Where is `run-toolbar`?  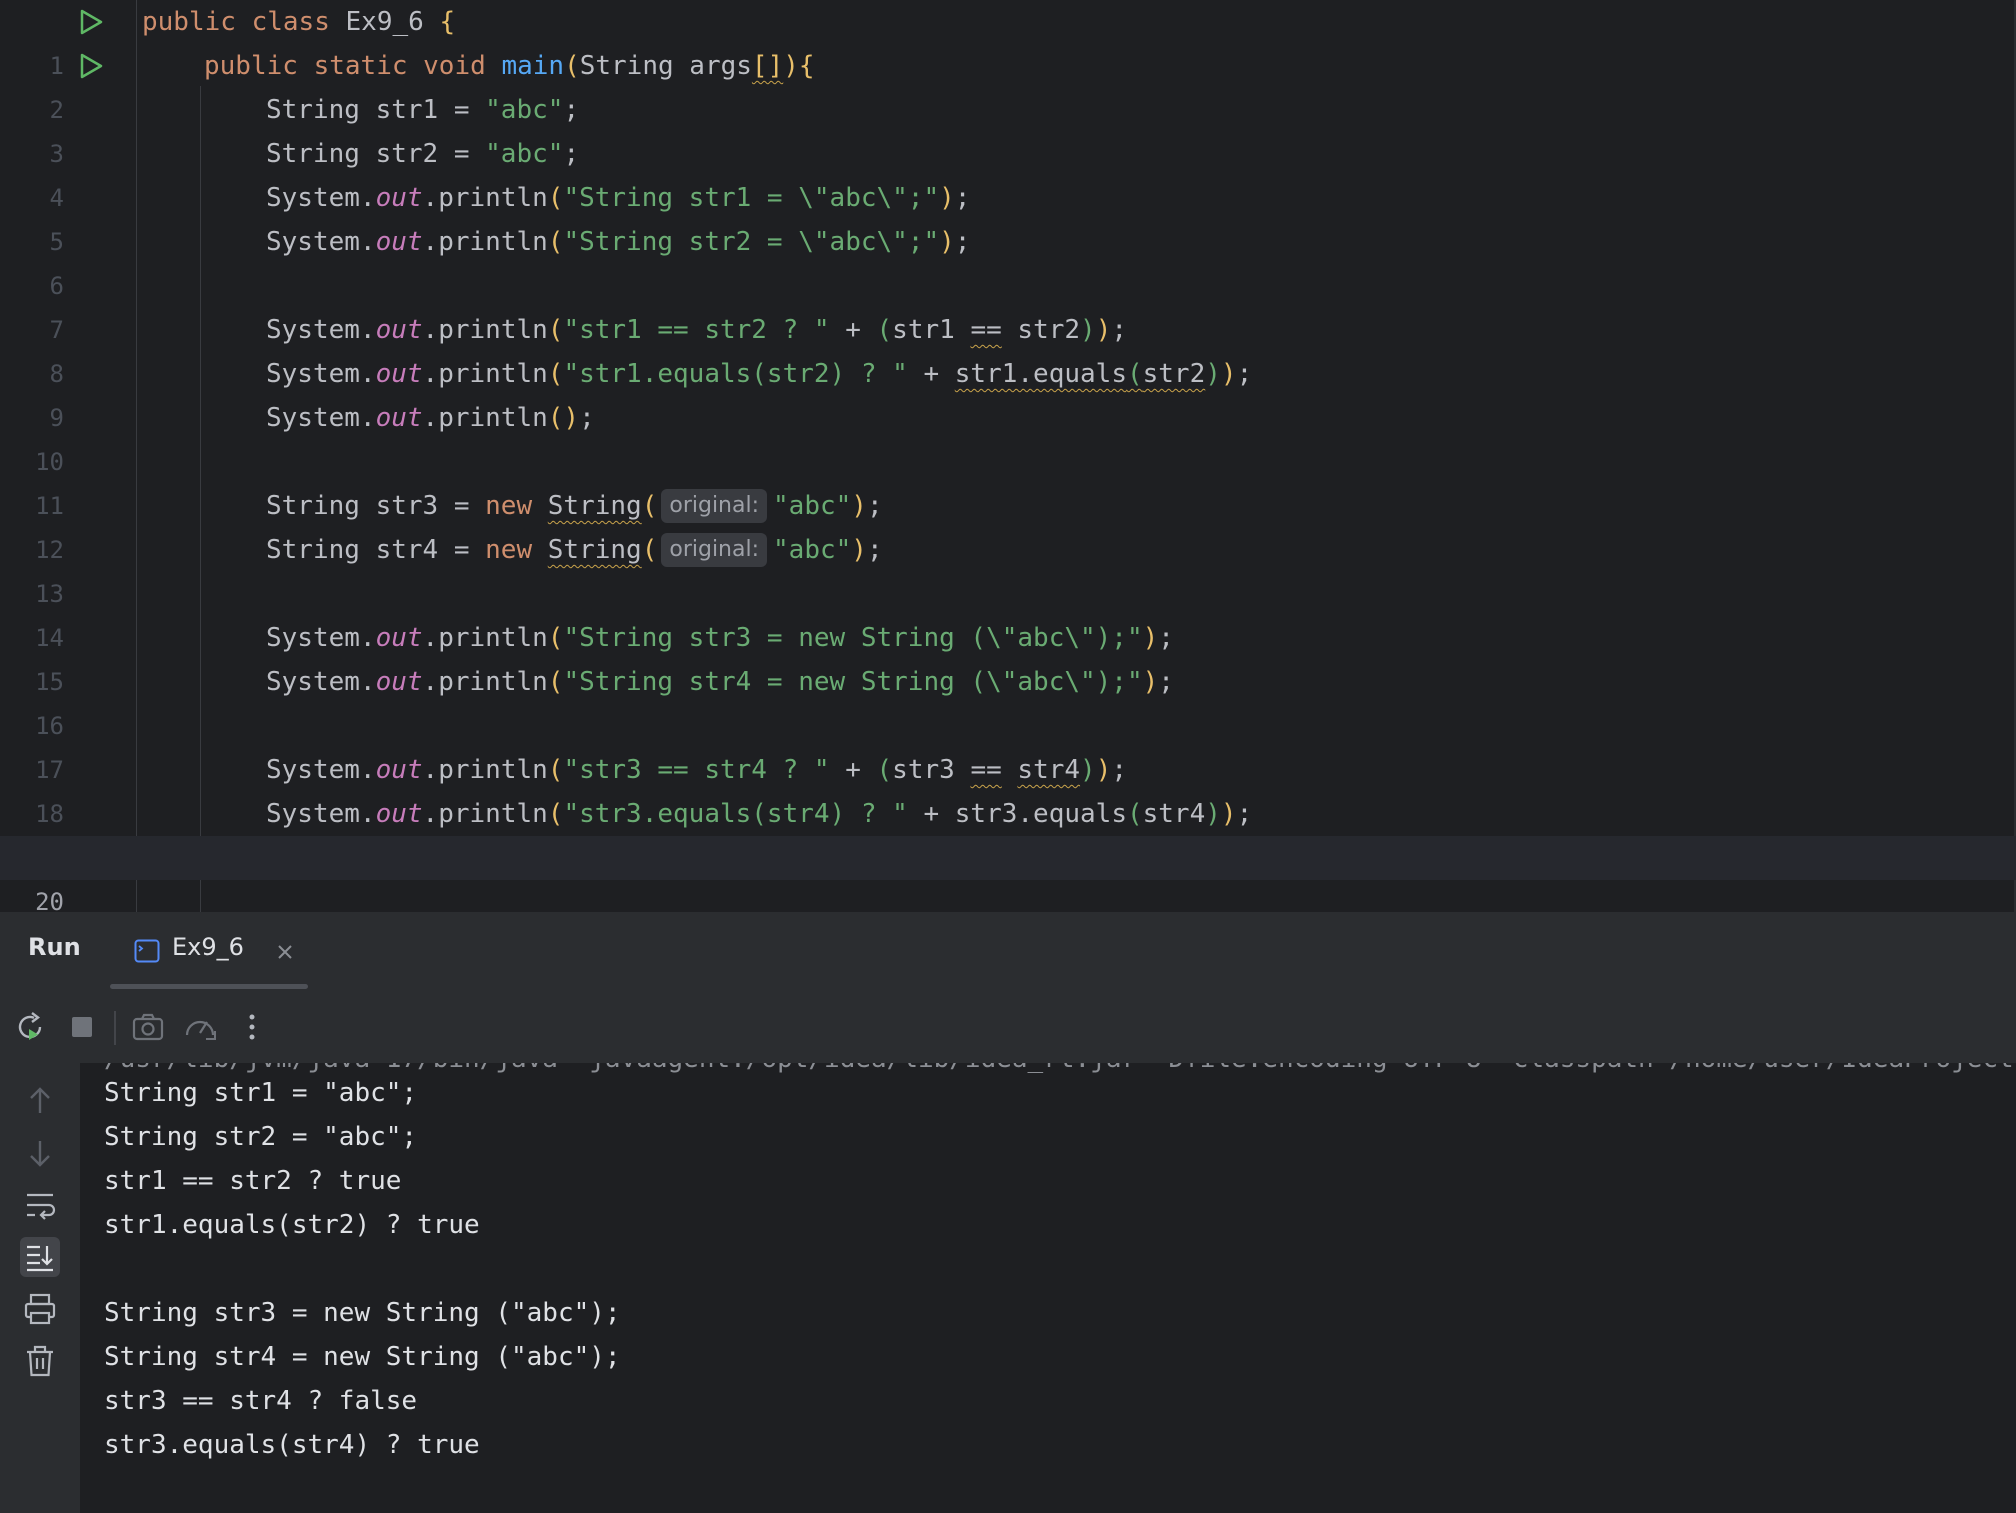
run-toolbar is located at coordinates (1008, 1028).